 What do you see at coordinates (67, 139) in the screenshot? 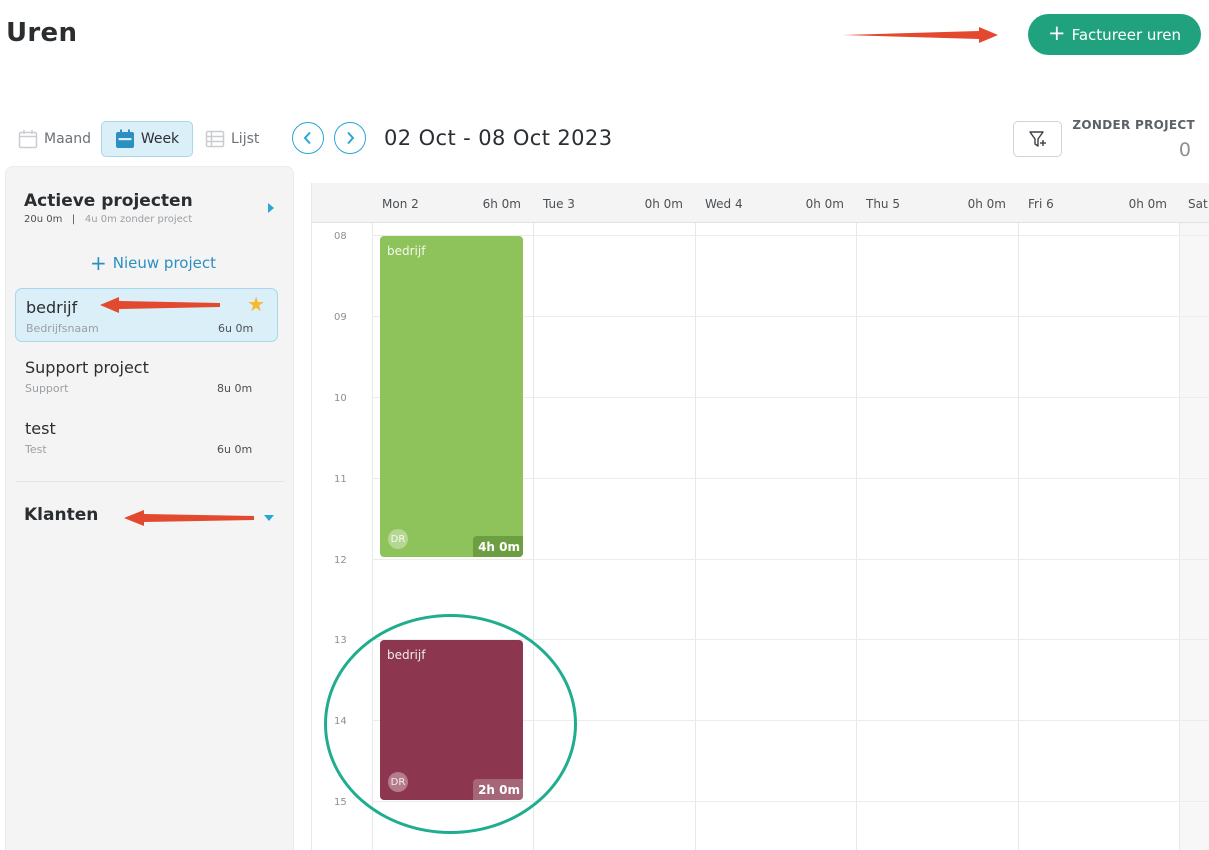
I see `tab-month-label: Maand` at bounding box center [67, 139].